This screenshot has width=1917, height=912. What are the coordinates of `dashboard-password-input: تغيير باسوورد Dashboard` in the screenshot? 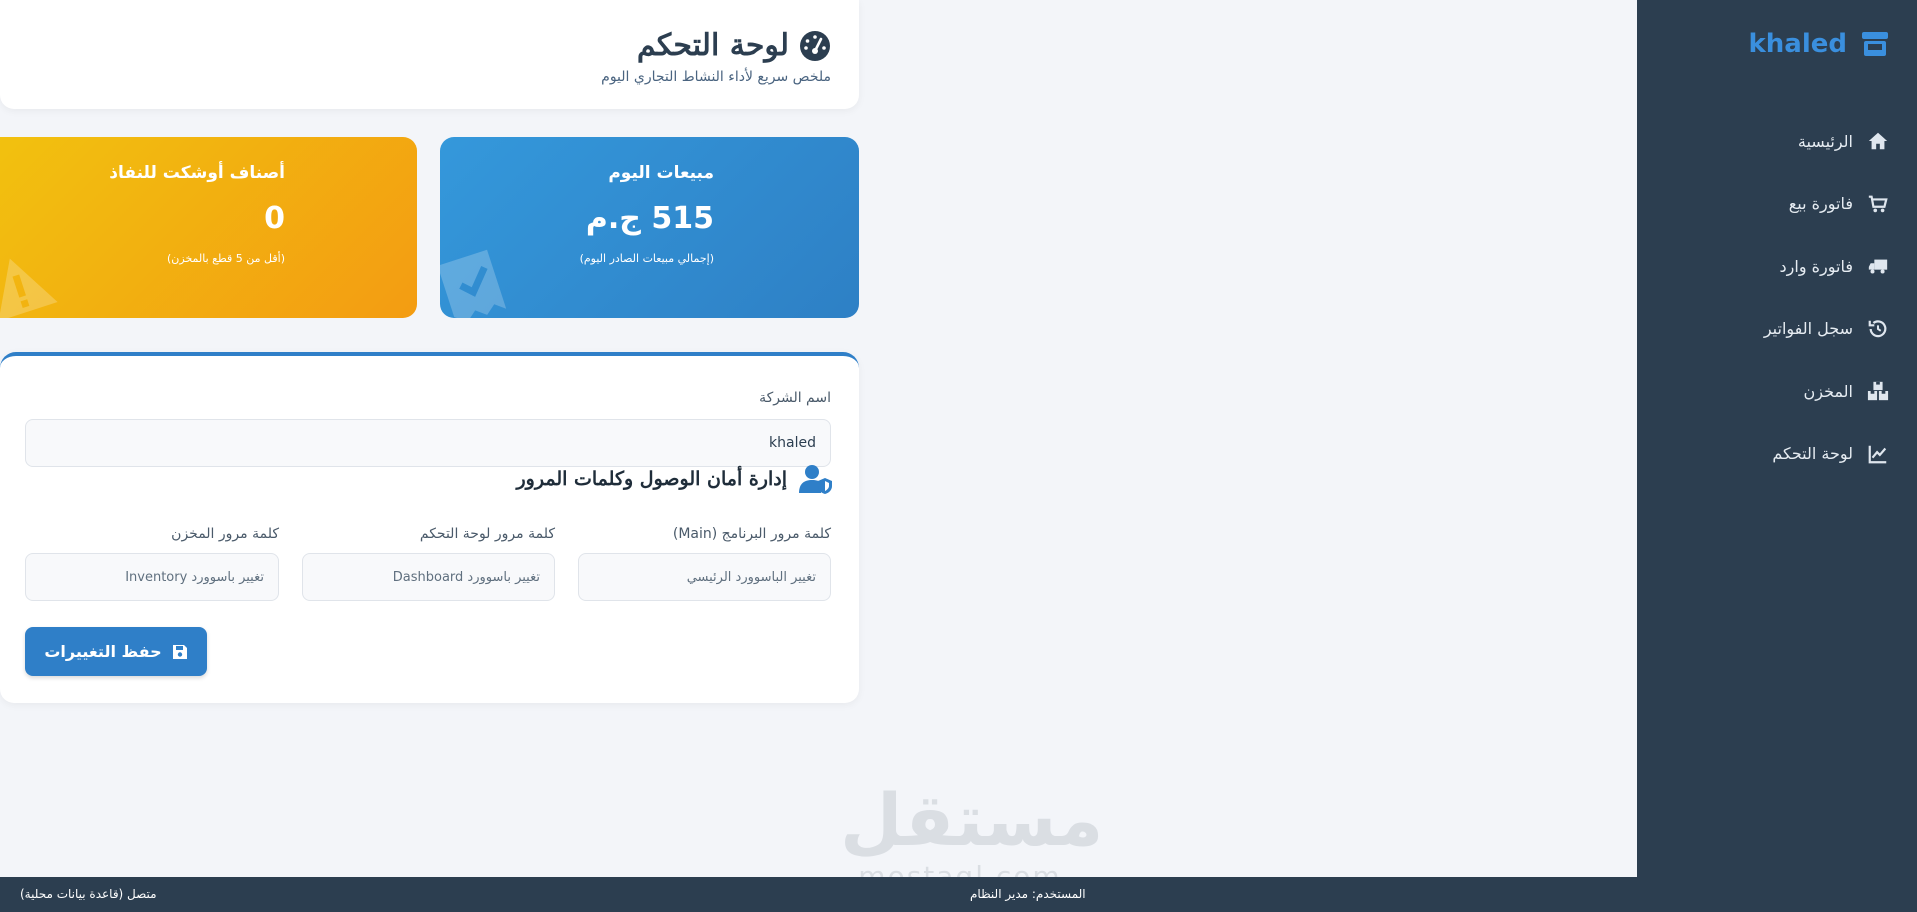 It's located at (428, 577).